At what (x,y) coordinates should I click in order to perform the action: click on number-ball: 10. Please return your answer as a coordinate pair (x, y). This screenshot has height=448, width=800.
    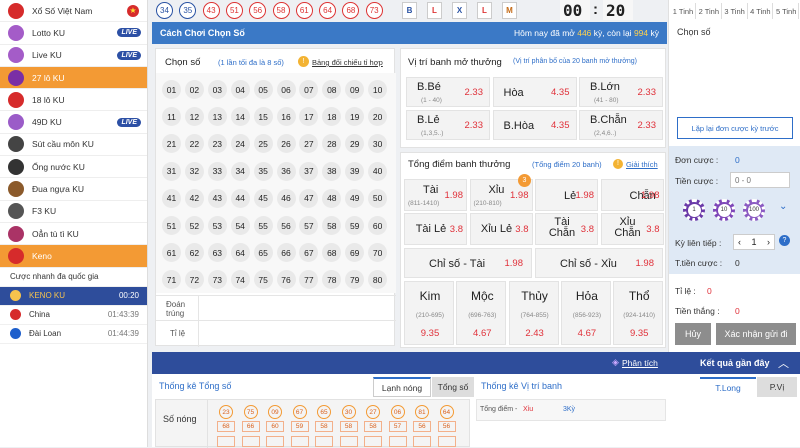
    Looking at the image, I should click on (378, 89).